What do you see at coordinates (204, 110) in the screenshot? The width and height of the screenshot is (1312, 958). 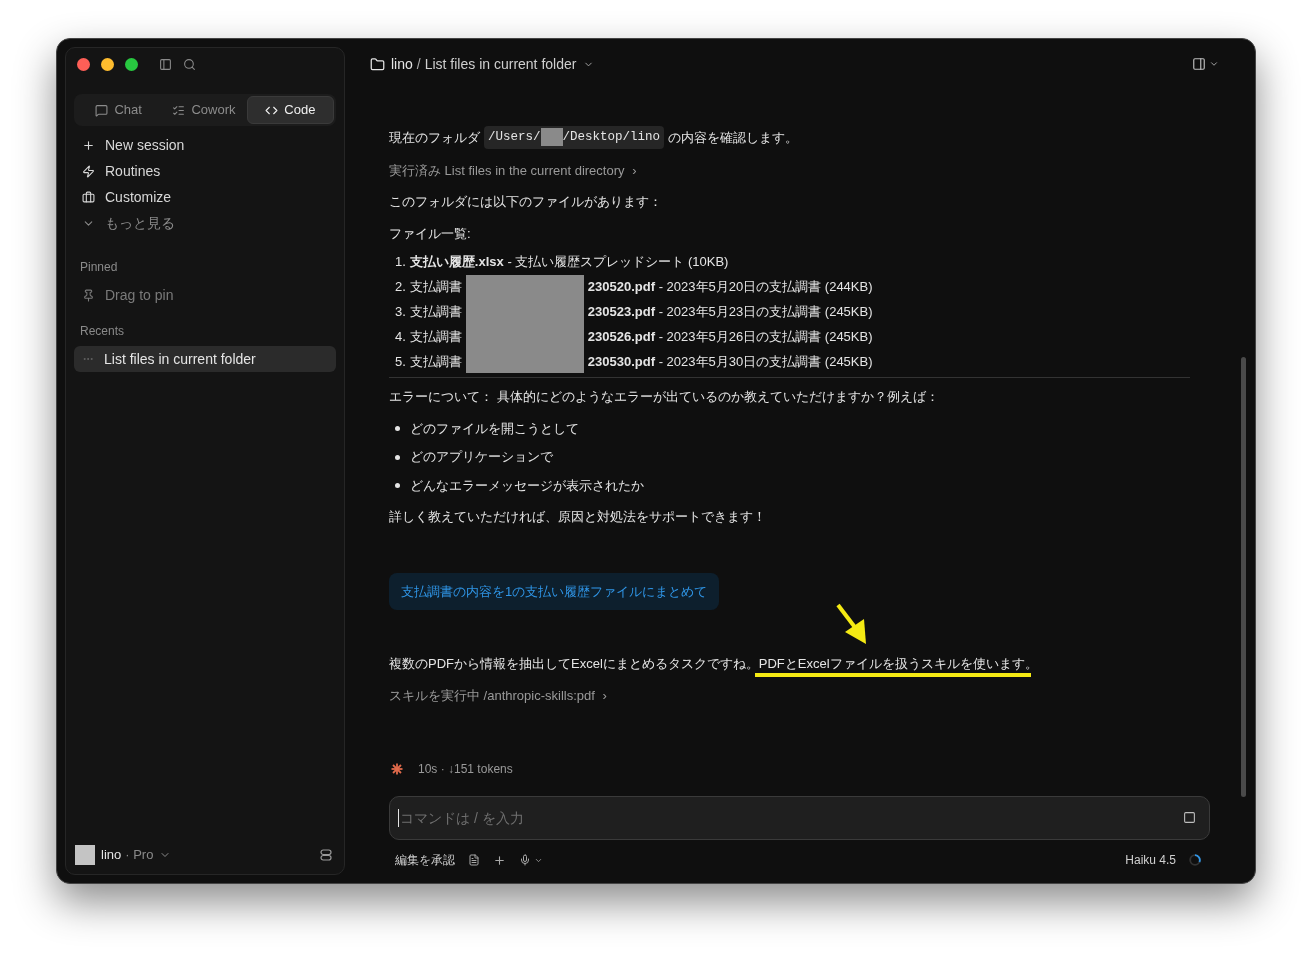 I see `mode-tab: Cowork` at bounding box center [204, 110].